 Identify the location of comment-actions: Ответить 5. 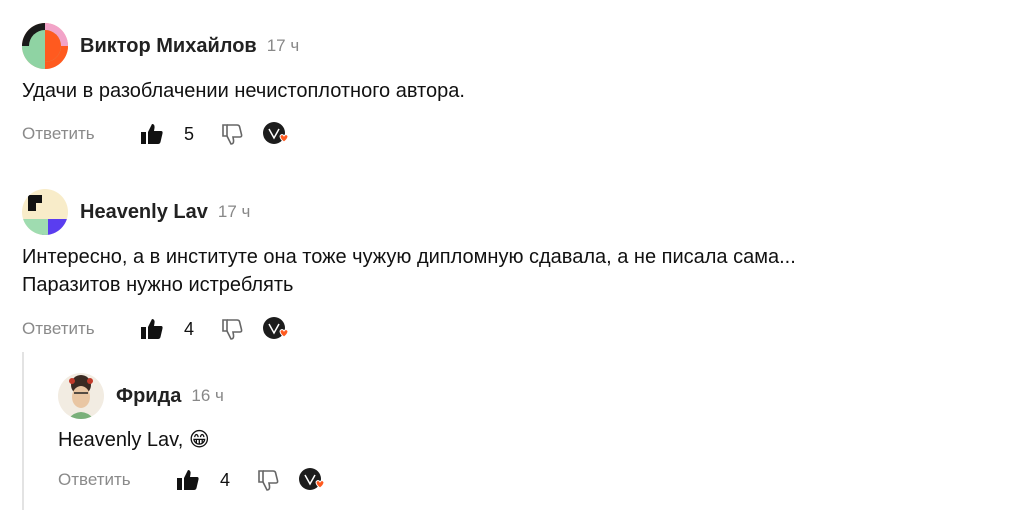
(512, 134).